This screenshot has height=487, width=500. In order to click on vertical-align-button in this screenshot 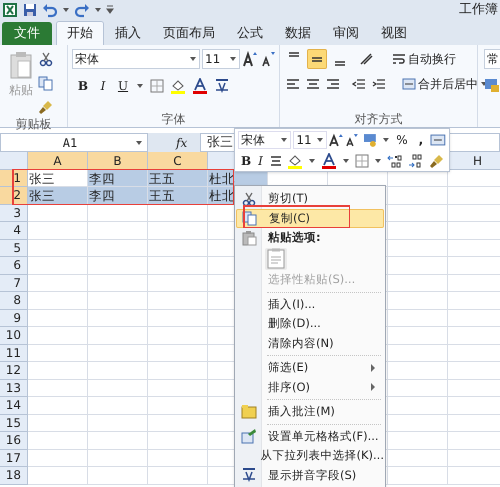, I will do `click(317, 59)`.